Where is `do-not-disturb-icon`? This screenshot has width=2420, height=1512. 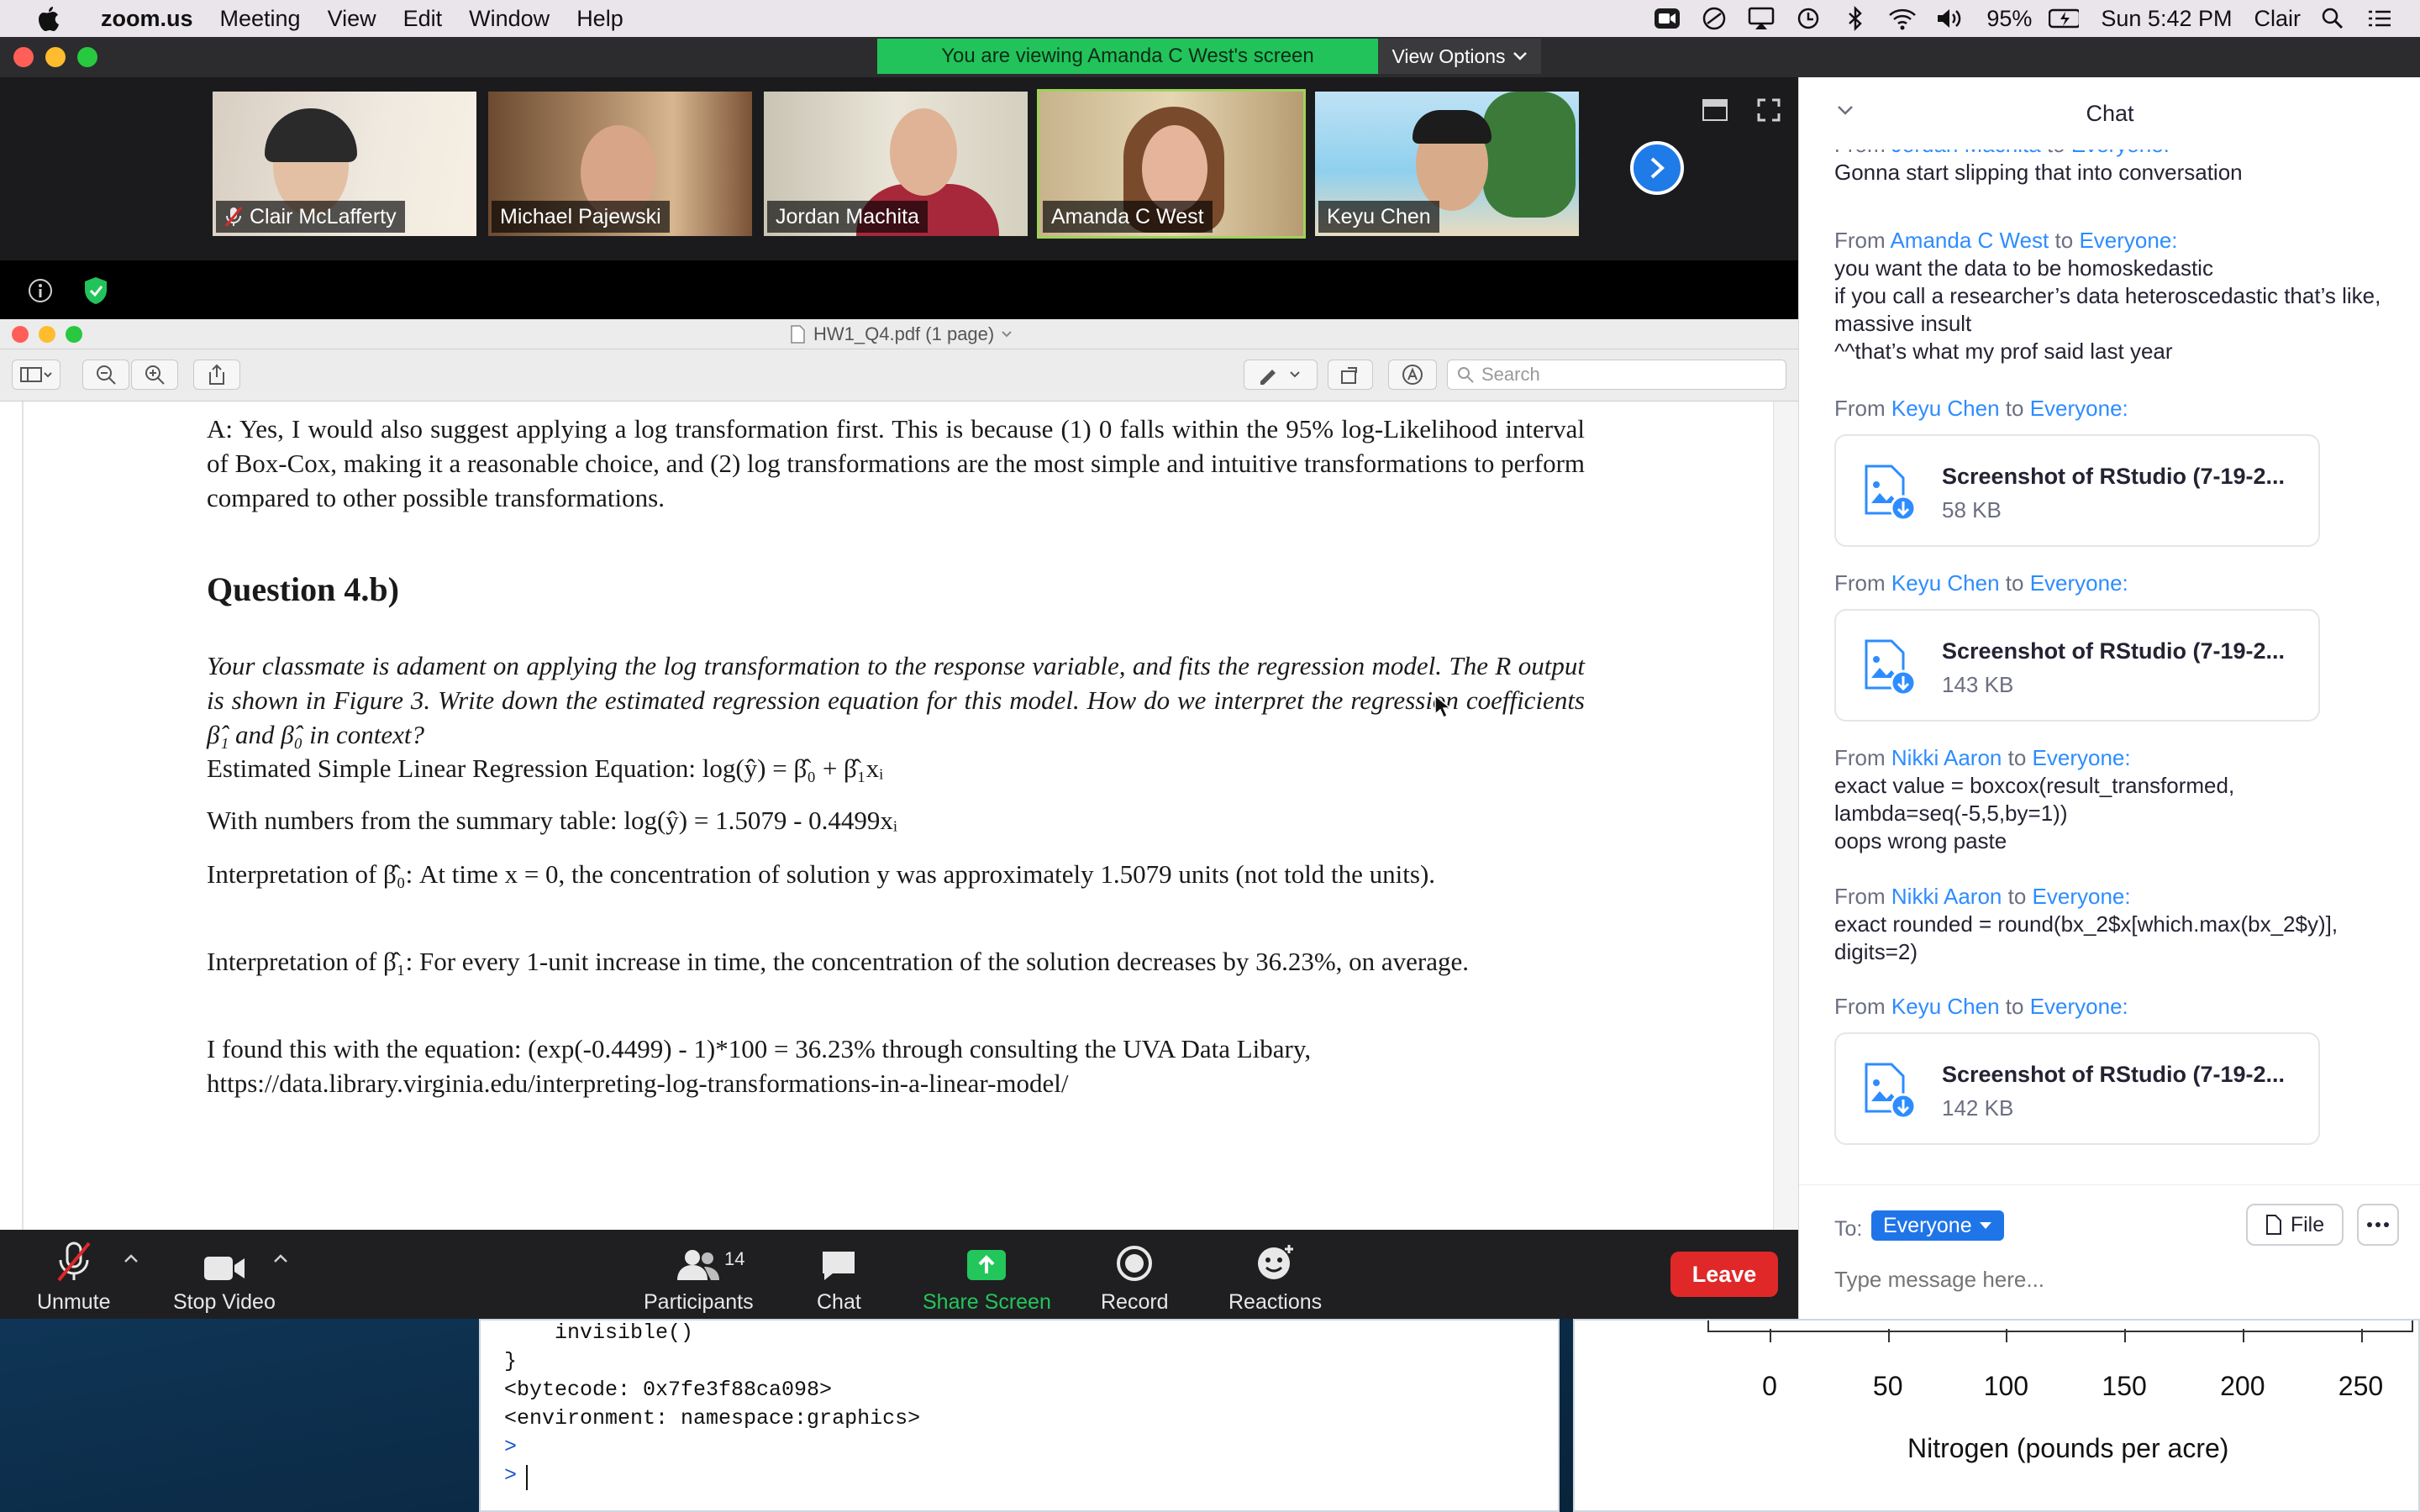
do-not-disturb-icon is located at coordinates (1714, 18).